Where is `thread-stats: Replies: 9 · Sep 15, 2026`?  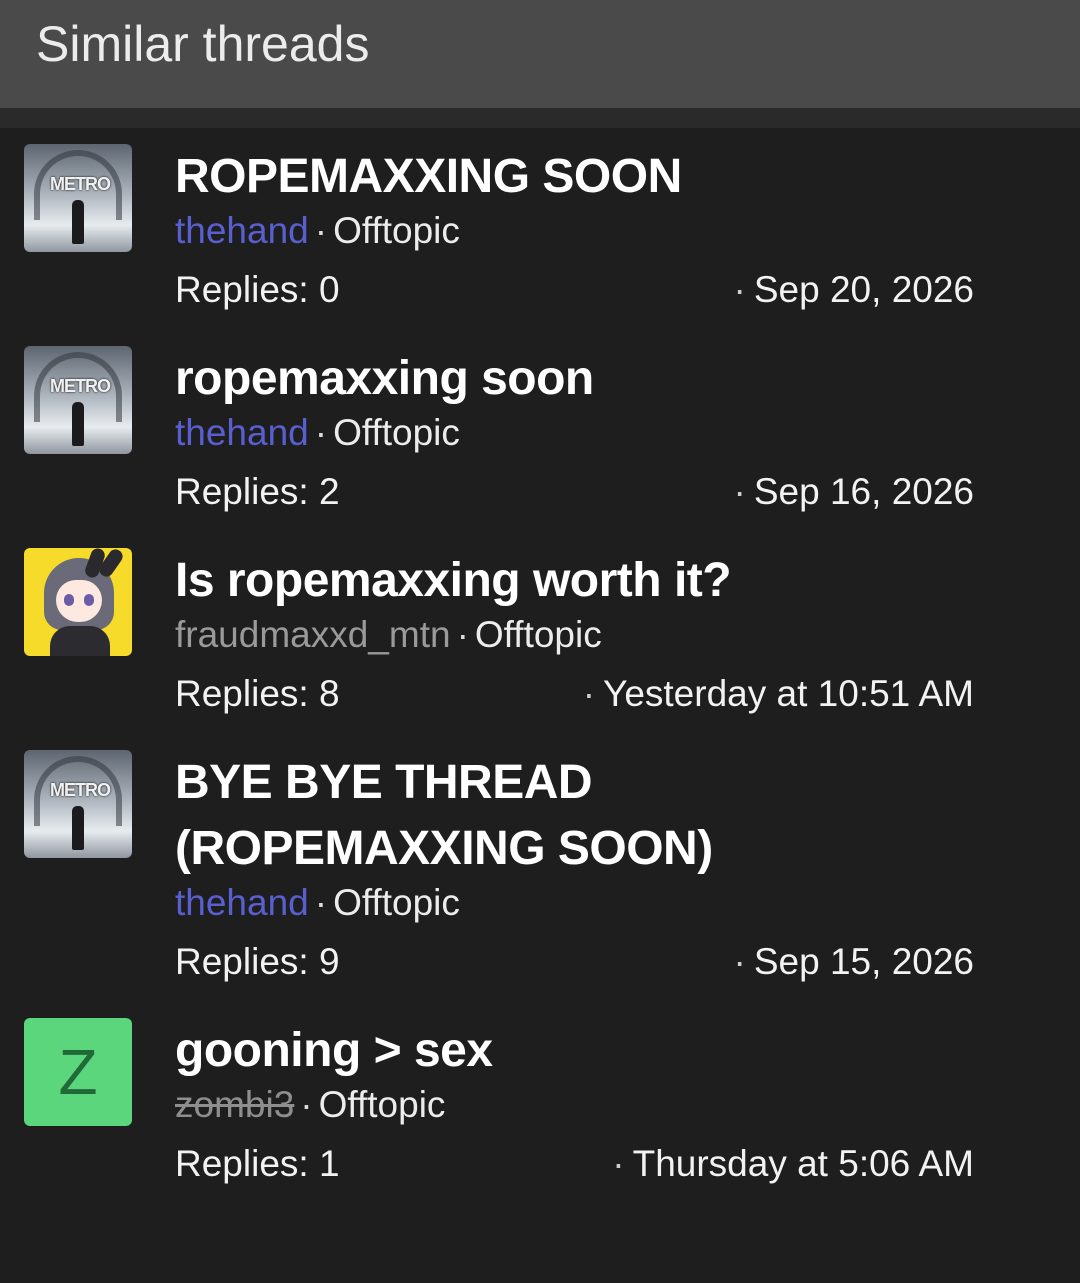
thread-stats: Replies: 9 · Sep 15, 2026 is located at coordinates (574, 966).